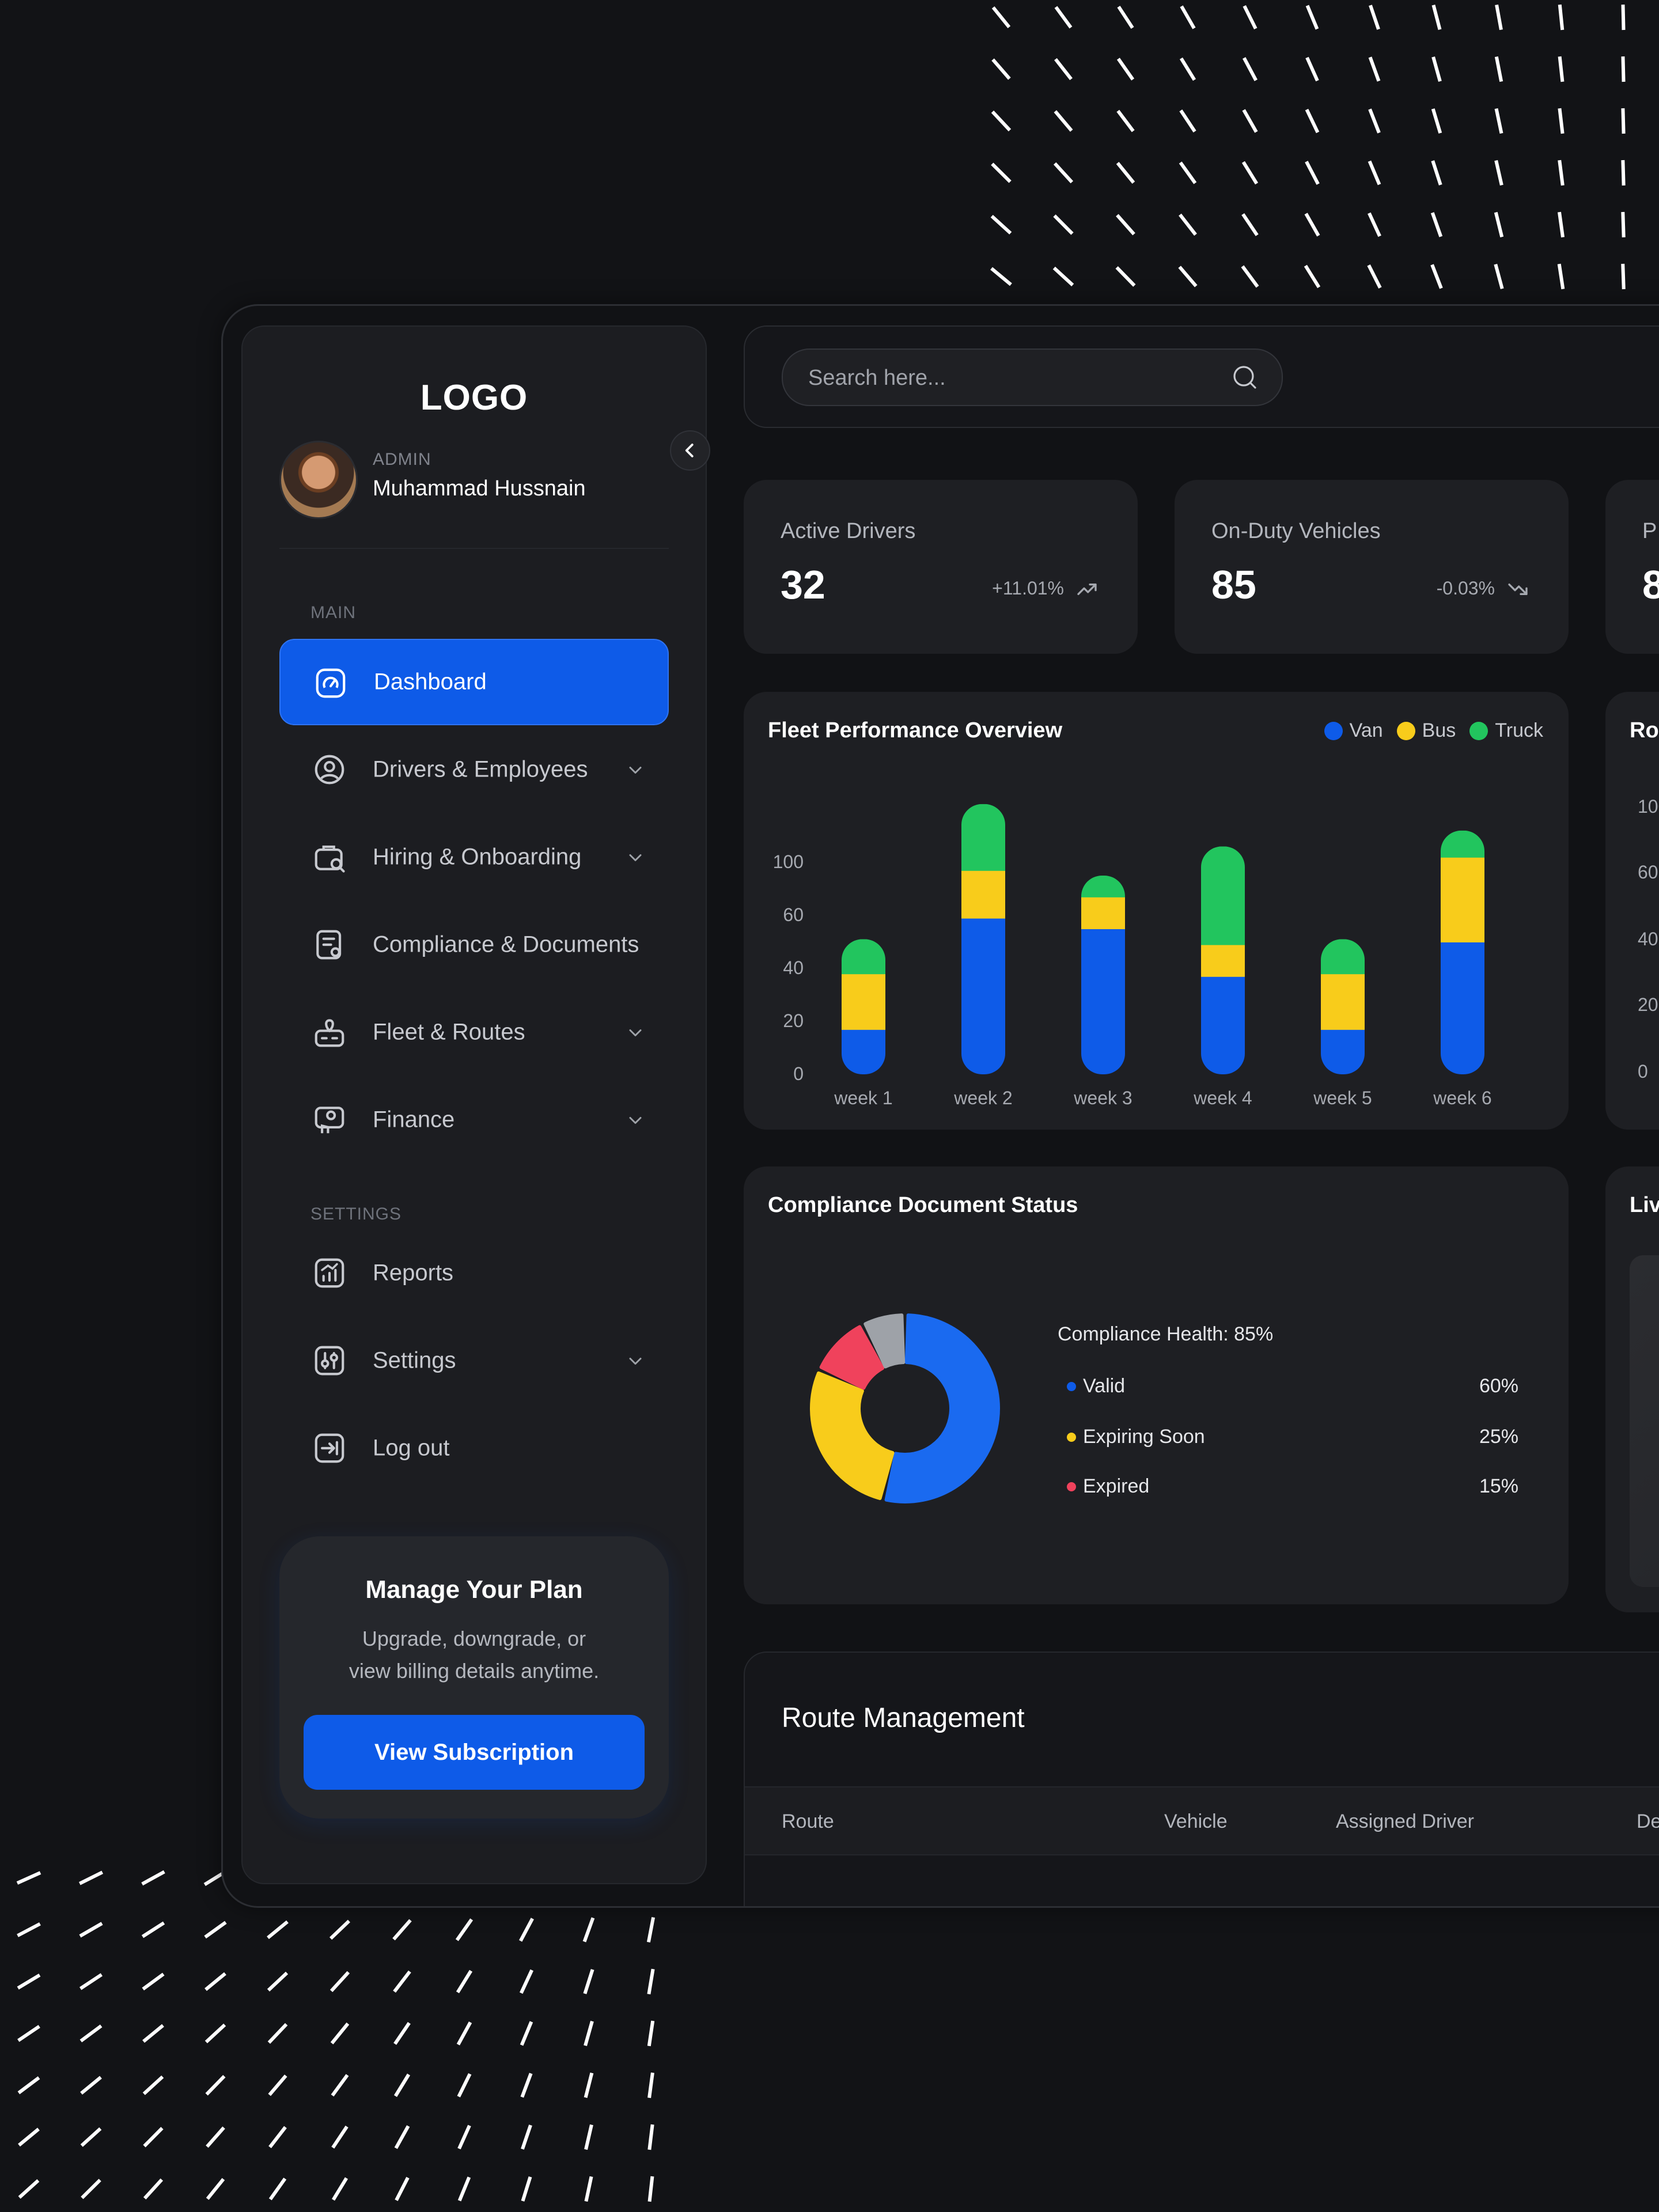 Image resolution: width=1659 pixels, height=2212 pixels. What do you see at coordinates (1342, 1098) in the screenshot?
I see `x-tick-label: week 5` at bounding box center [1342, 1098].